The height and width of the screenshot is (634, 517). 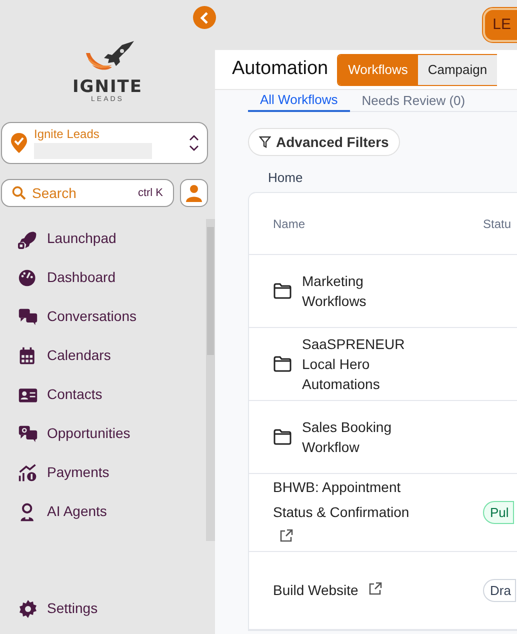 What do you see at coordinates (285, 178) in the screenshot?
I see `breadcrumb: Home` at bounding box center [285, 178].